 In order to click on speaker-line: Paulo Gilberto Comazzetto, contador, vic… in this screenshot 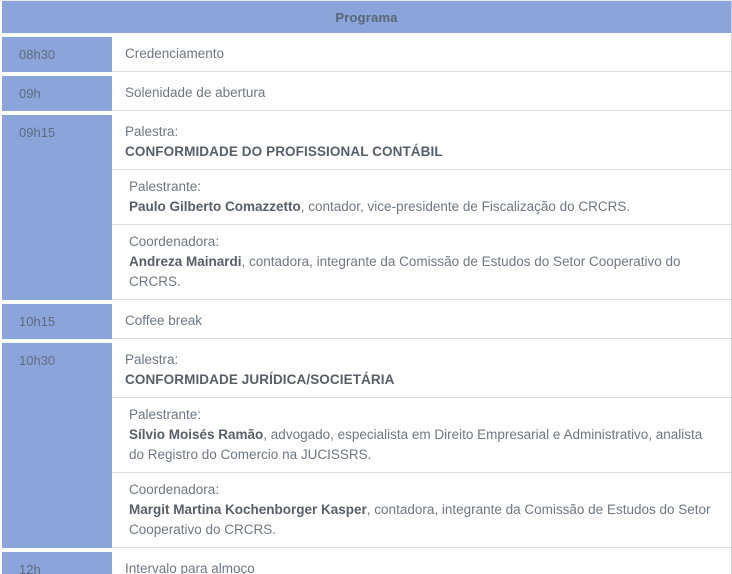, I will do `click(423, 207)`.